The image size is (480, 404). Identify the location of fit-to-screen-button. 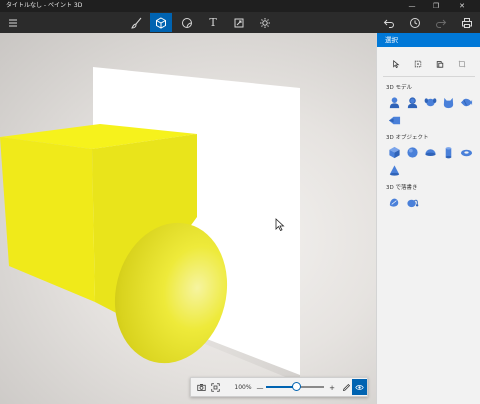
(215, 387).